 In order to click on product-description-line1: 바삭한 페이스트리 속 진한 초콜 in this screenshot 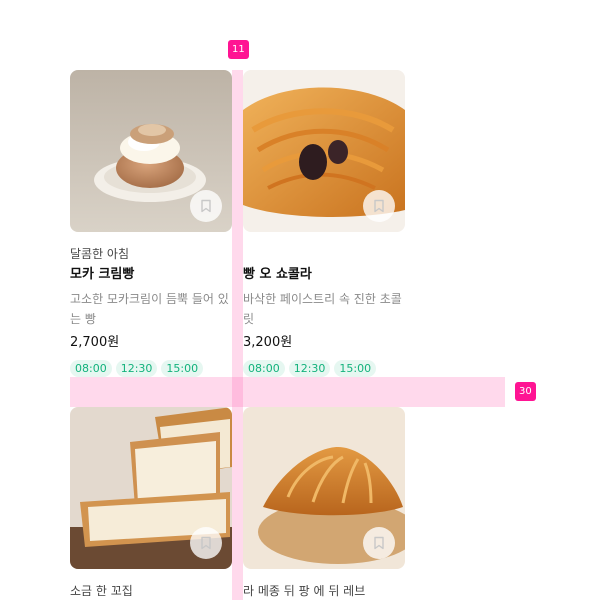, I will do `click(322, 299)`.